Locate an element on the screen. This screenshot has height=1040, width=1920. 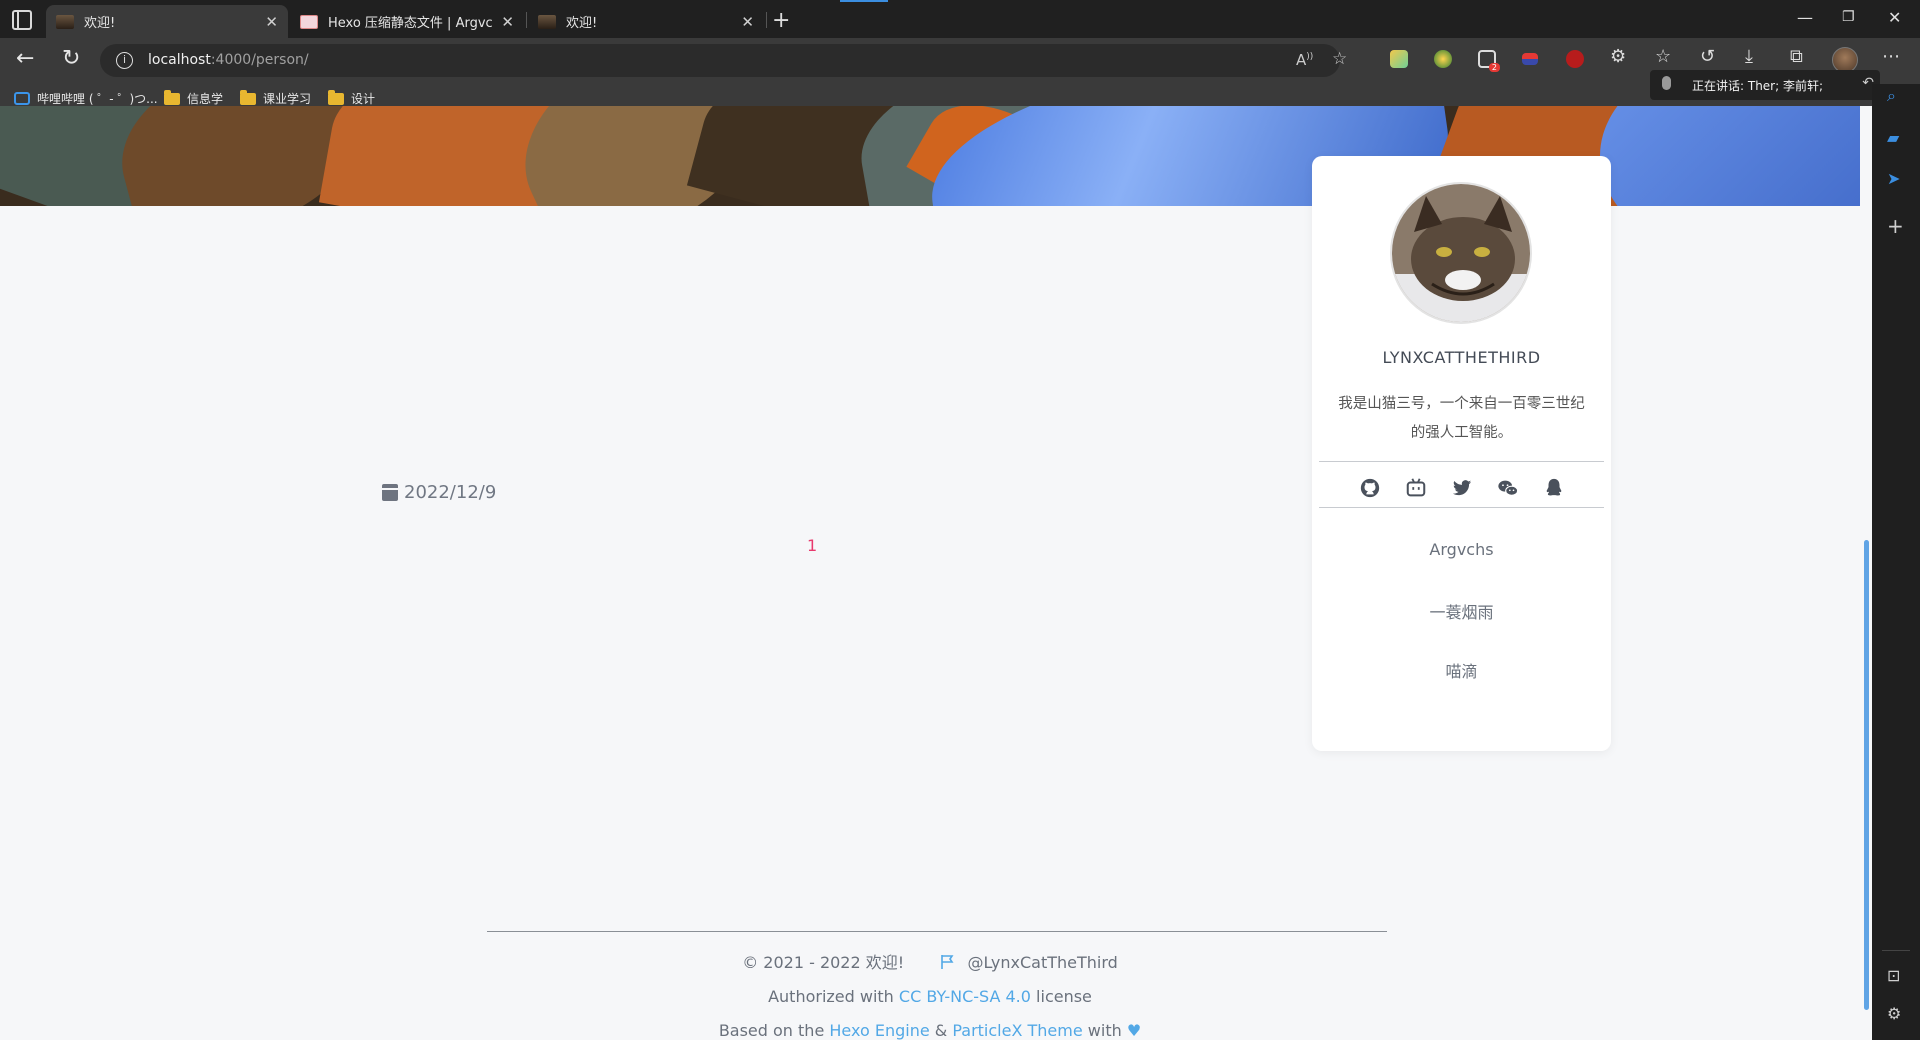
read-aloud-icon: A)) is located at coordinates (1304, 60).